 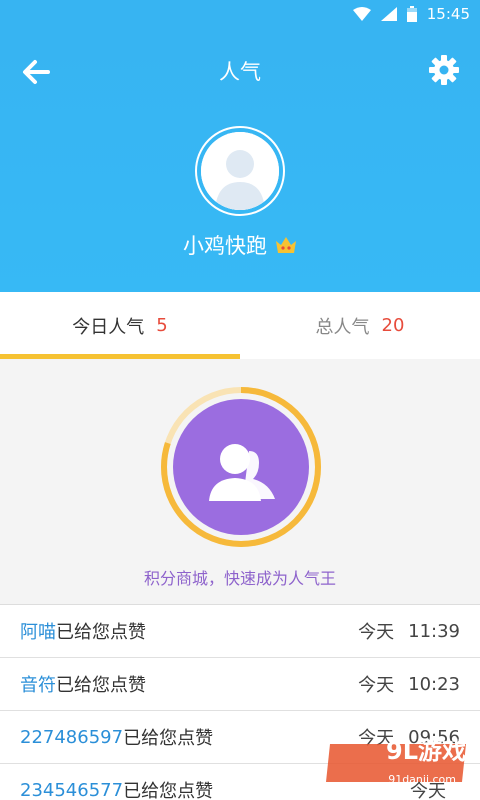 I want to click on people-icon, so click(x=242, y=472).